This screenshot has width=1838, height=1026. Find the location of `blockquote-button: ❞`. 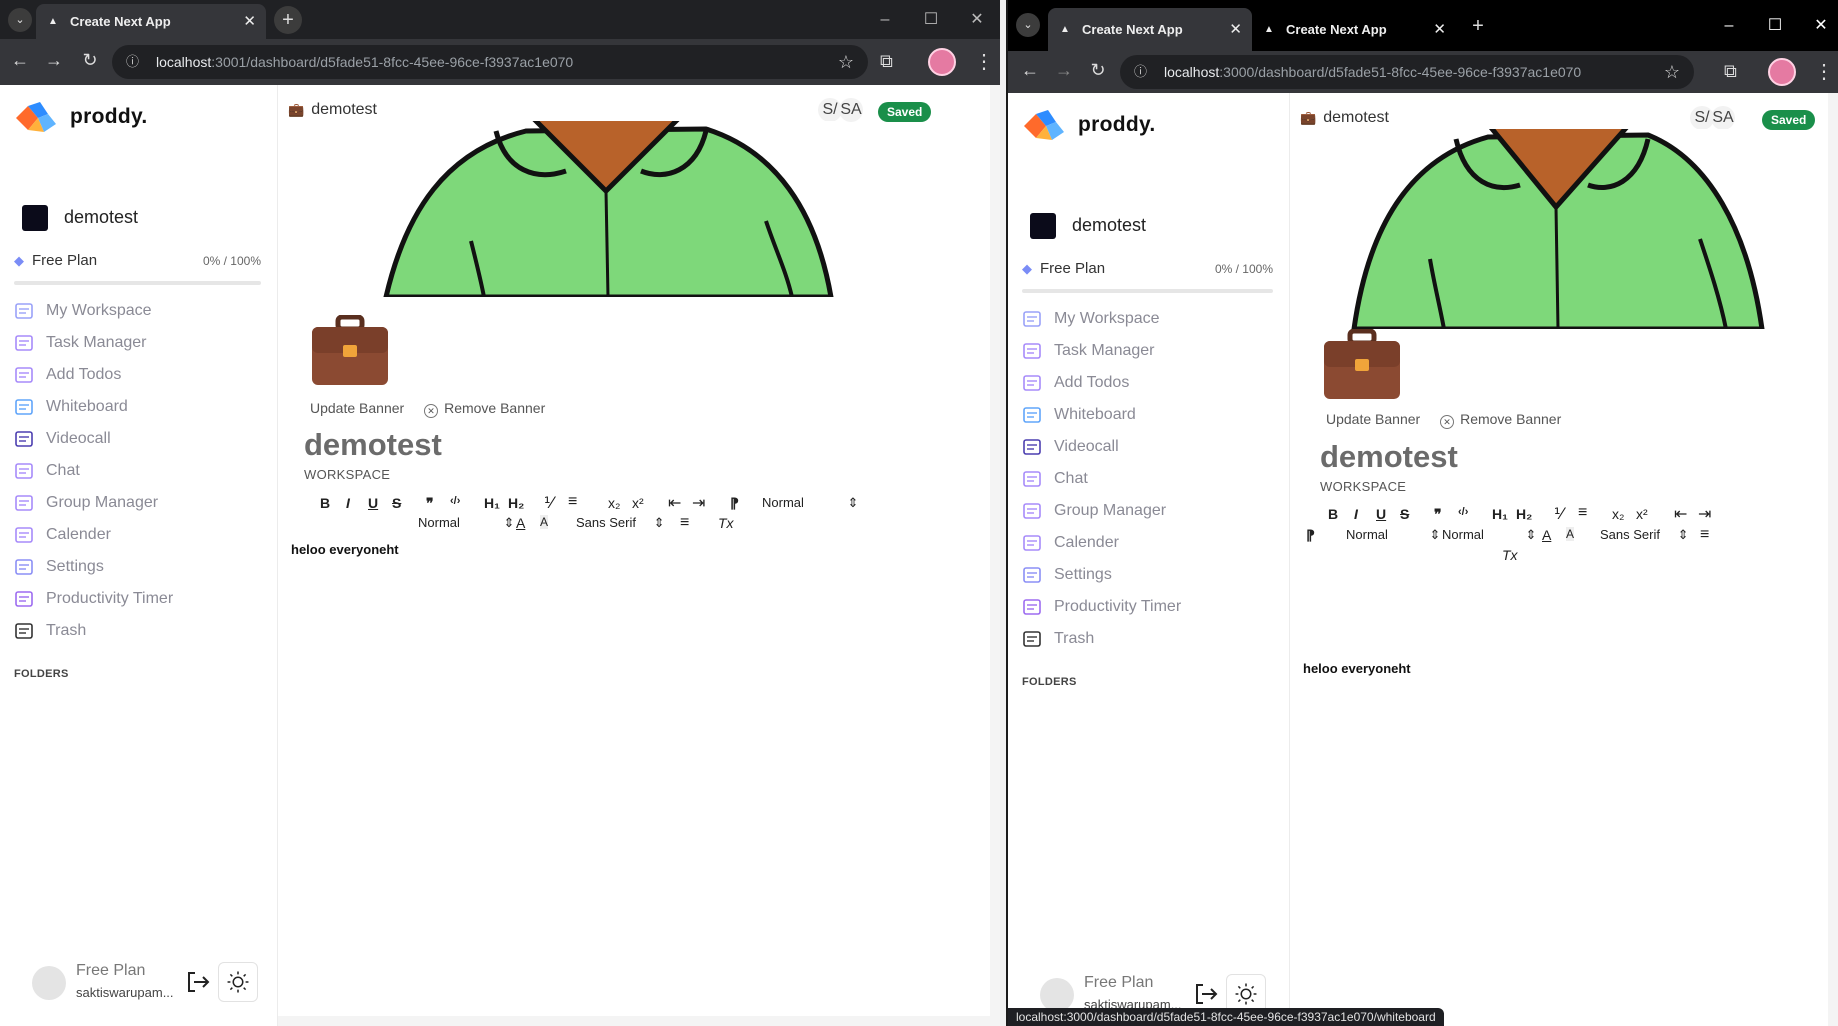

blockquote-button: ❞ is located at coordinates (430, 503).